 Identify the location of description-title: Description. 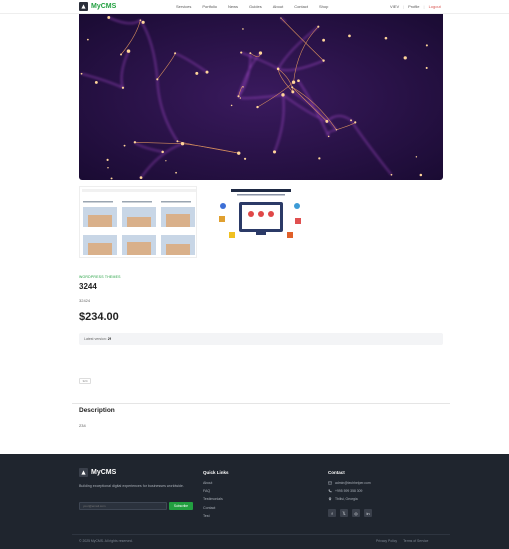
(97, 410).